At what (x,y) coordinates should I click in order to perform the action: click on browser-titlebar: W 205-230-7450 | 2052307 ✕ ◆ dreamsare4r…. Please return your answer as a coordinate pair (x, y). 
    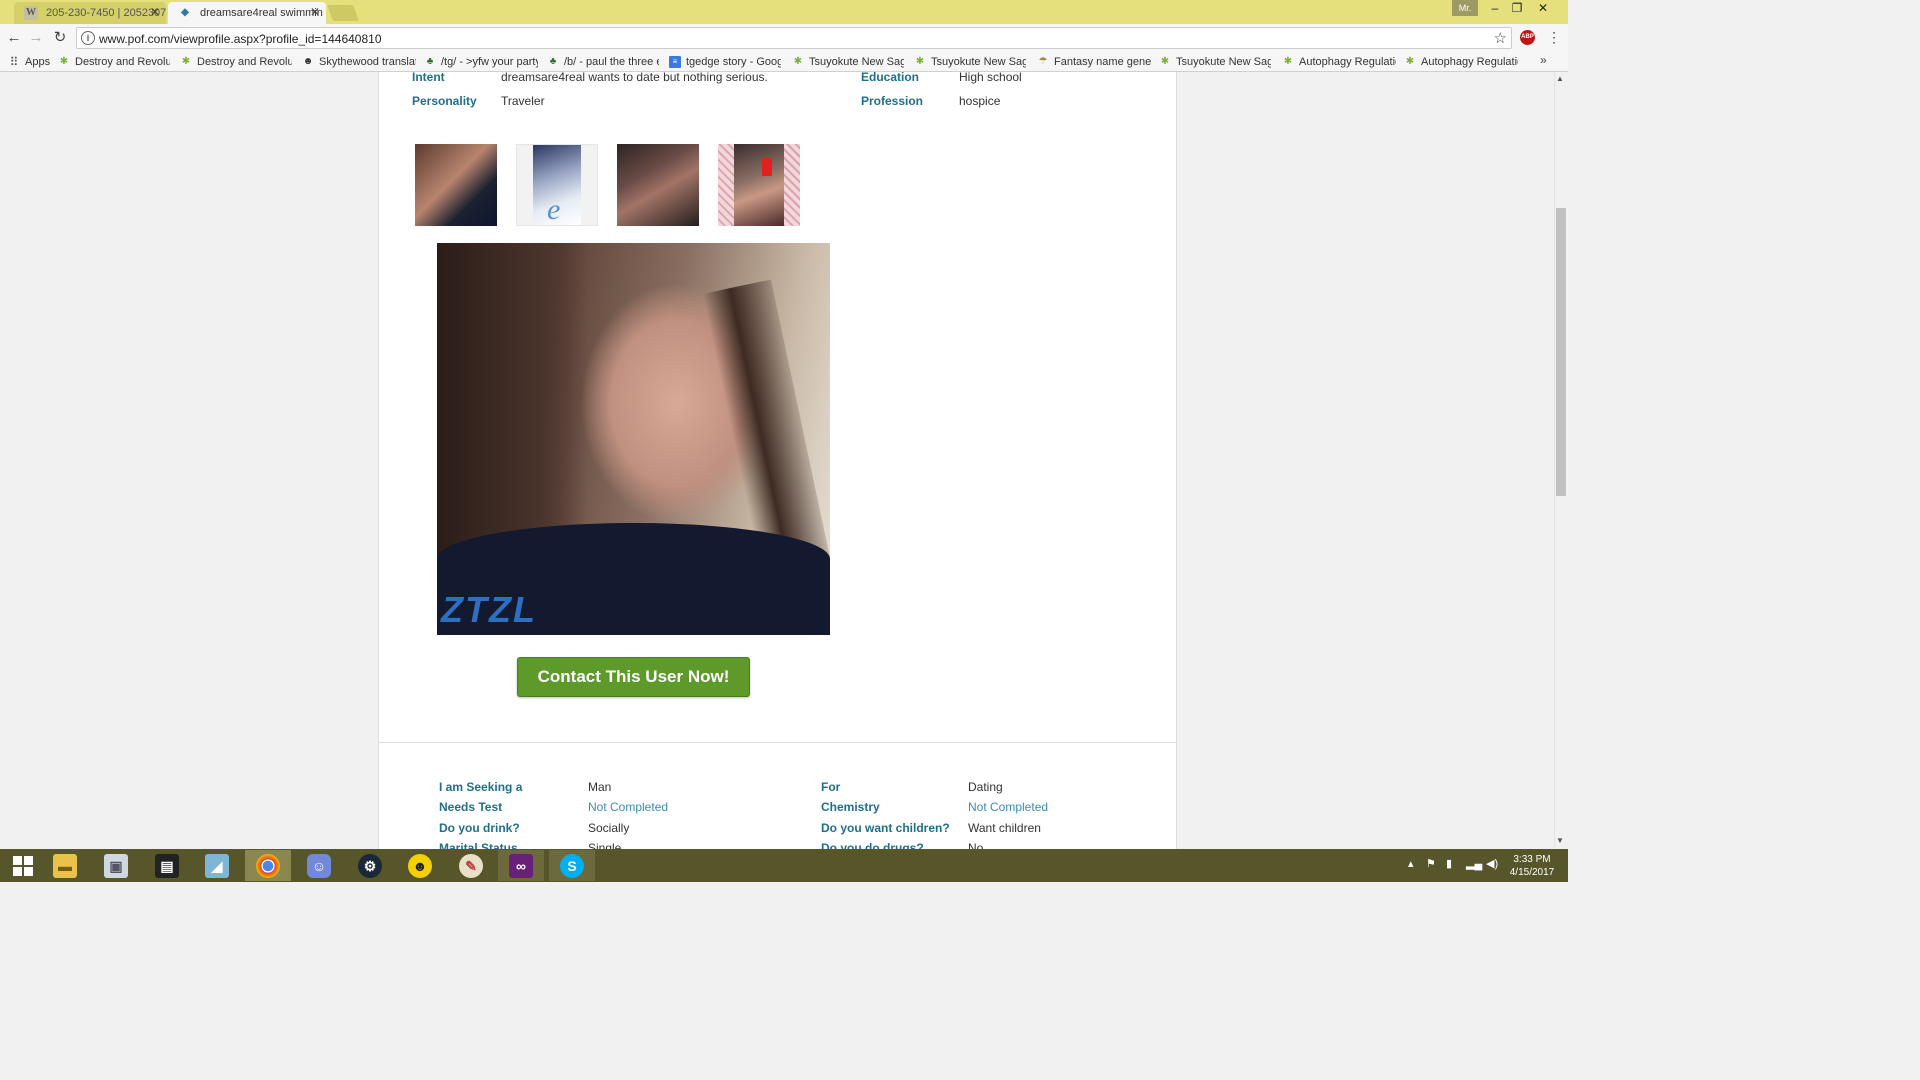
    Looking at the image, I should click on (784, 12).